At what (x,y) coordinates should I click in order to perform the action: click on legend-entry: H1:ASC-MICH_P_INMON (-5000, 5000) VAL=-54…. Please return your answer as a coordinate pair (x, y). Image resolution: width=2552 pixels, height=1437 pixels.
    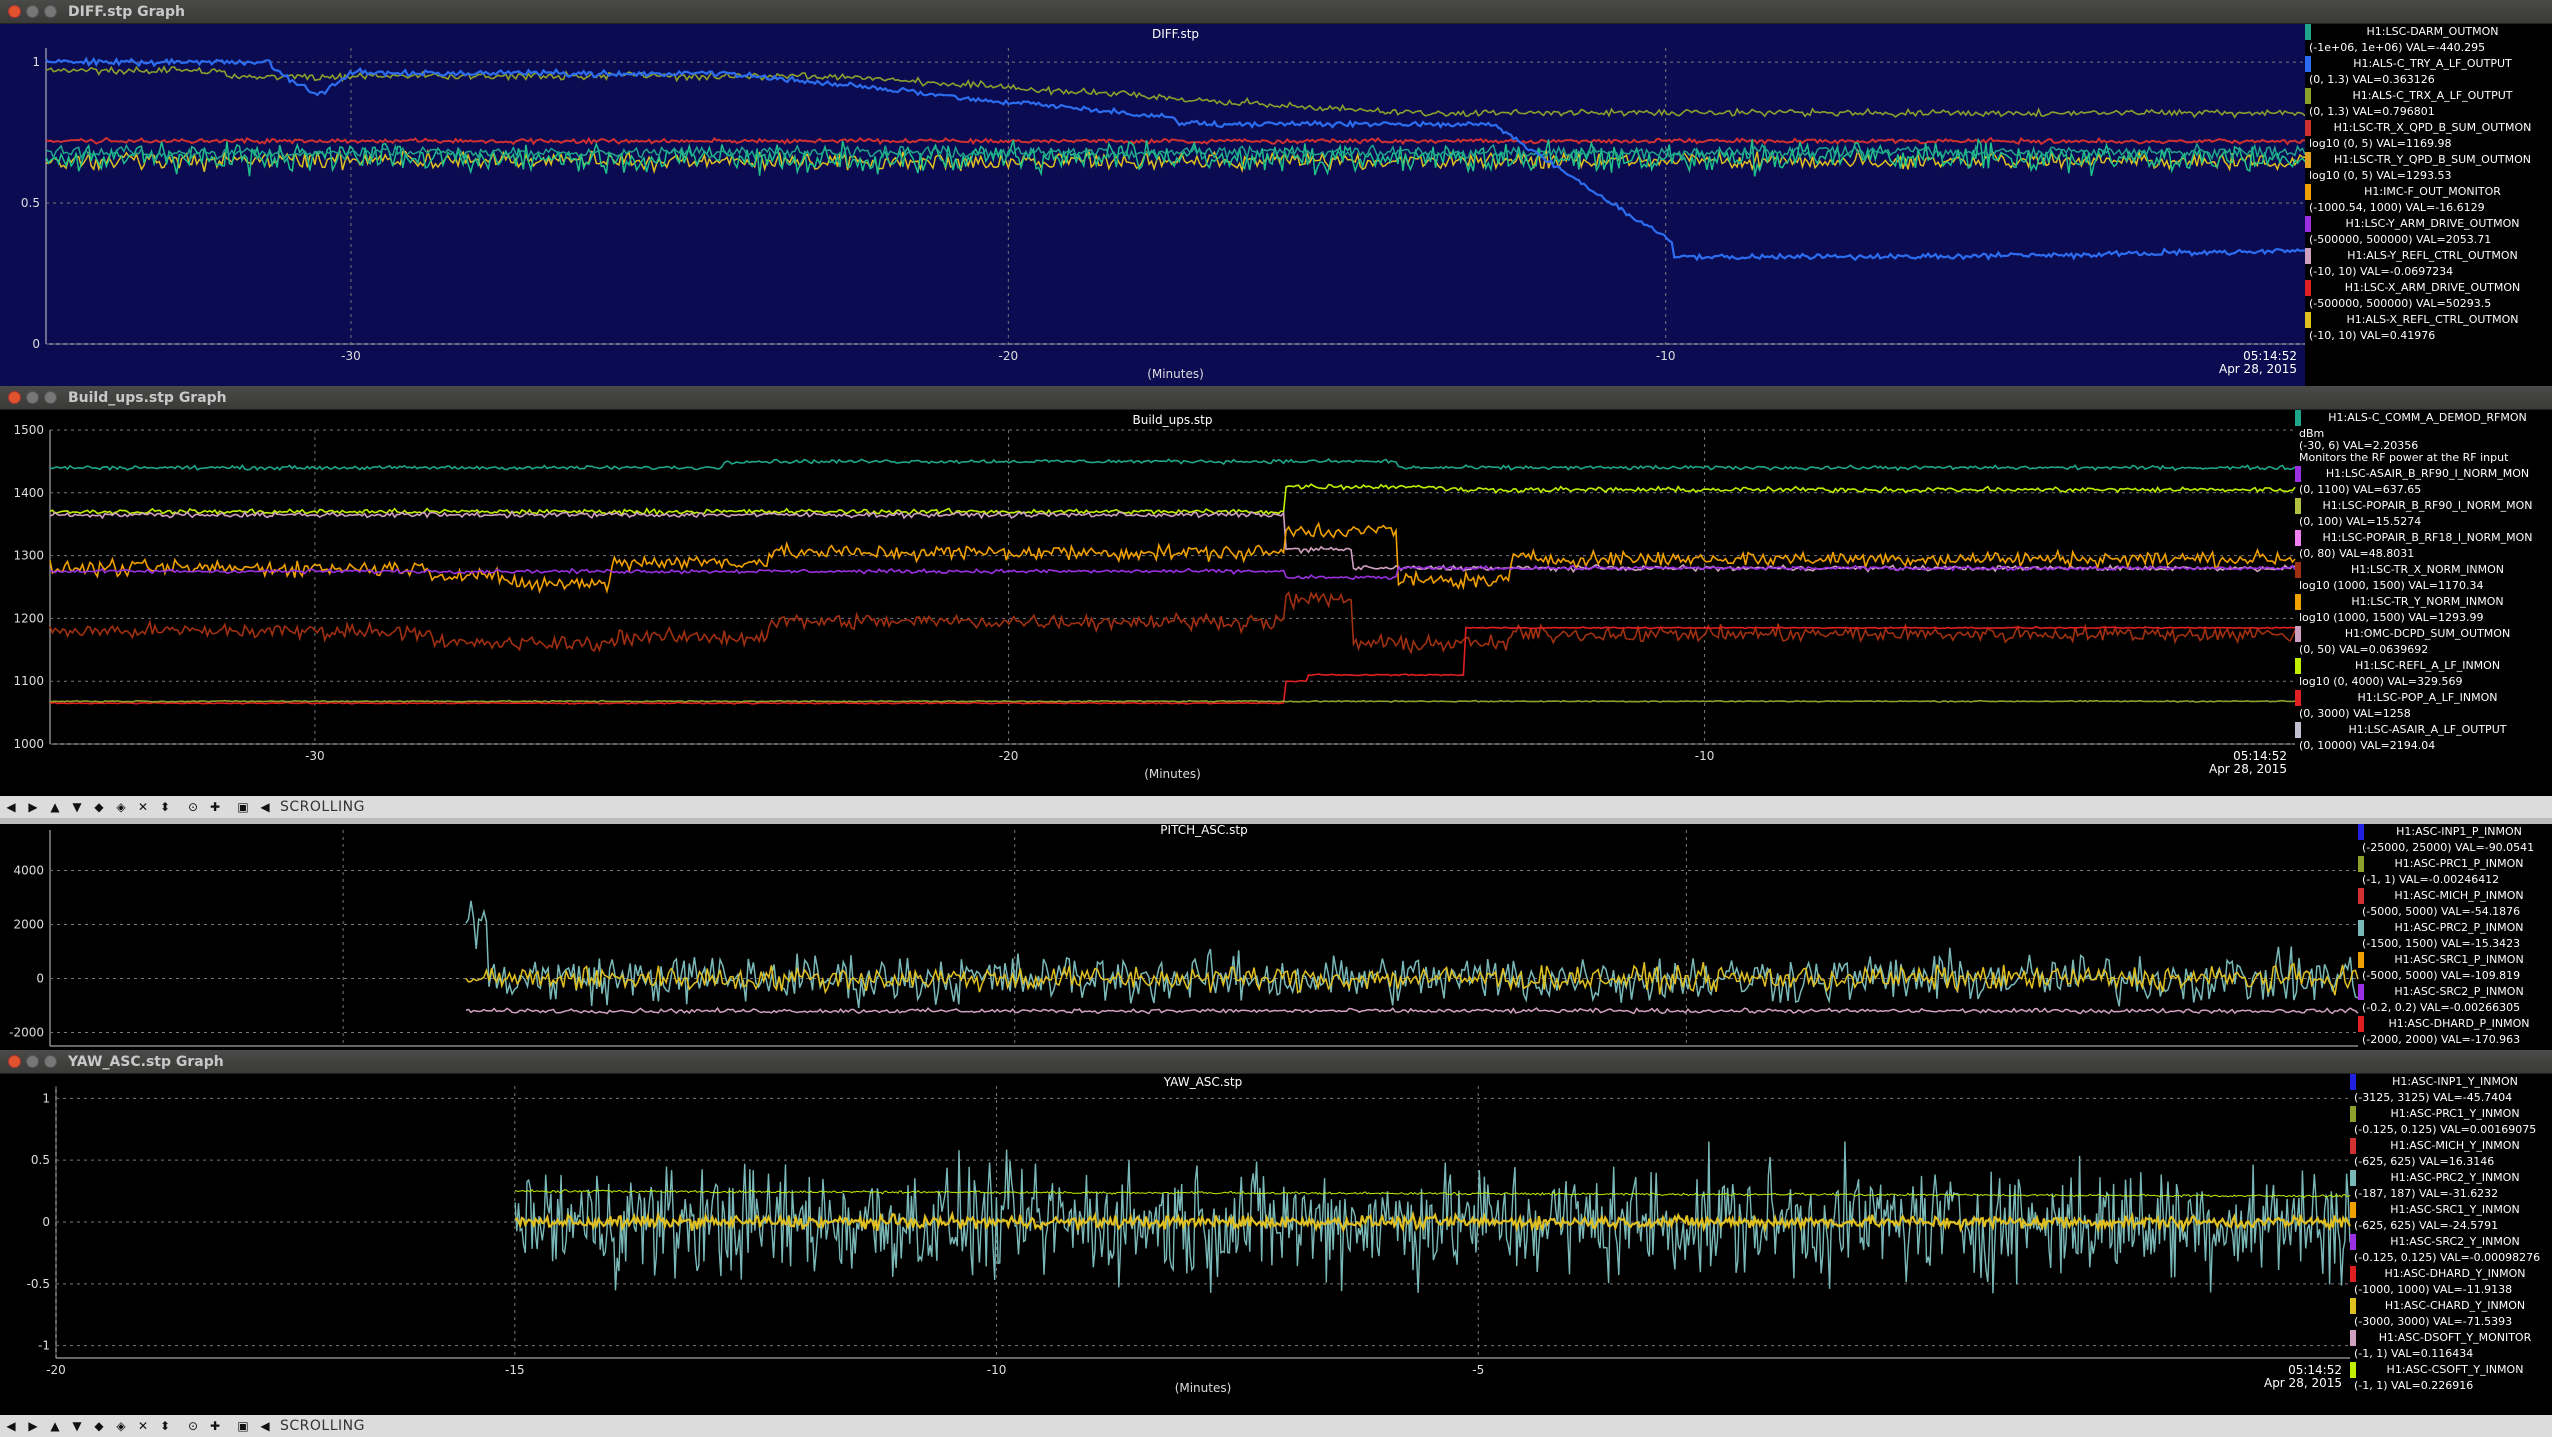
    Looking at the image, I should click on (2454, 904).